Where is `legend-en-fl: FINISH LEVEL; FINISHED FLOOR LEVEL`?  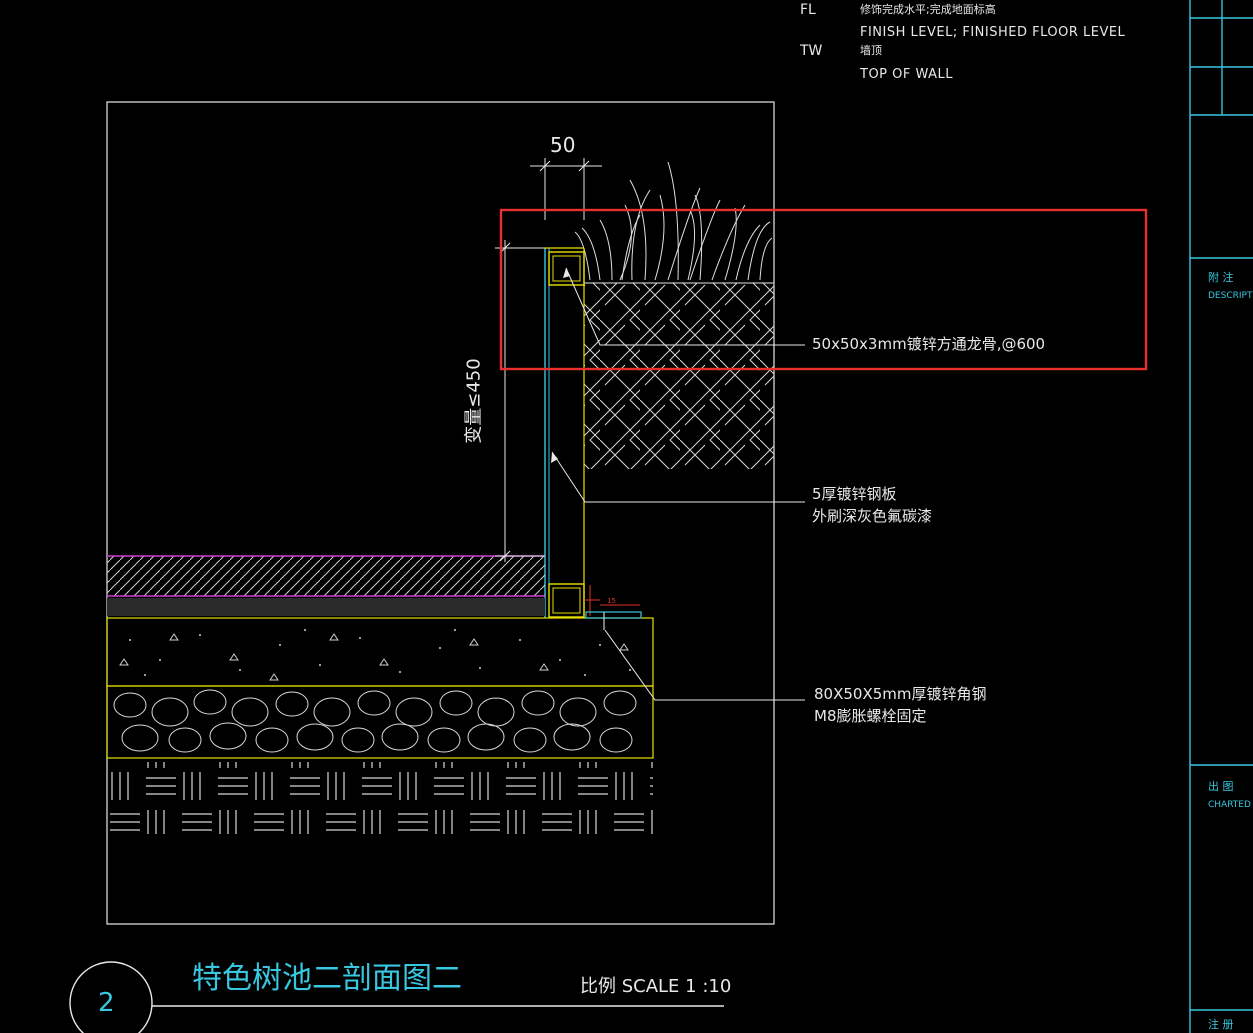
legend-en-fl: FINISH LEVEL; FINISHED FLOOR LEVEL is located at coordinates (993, 32).